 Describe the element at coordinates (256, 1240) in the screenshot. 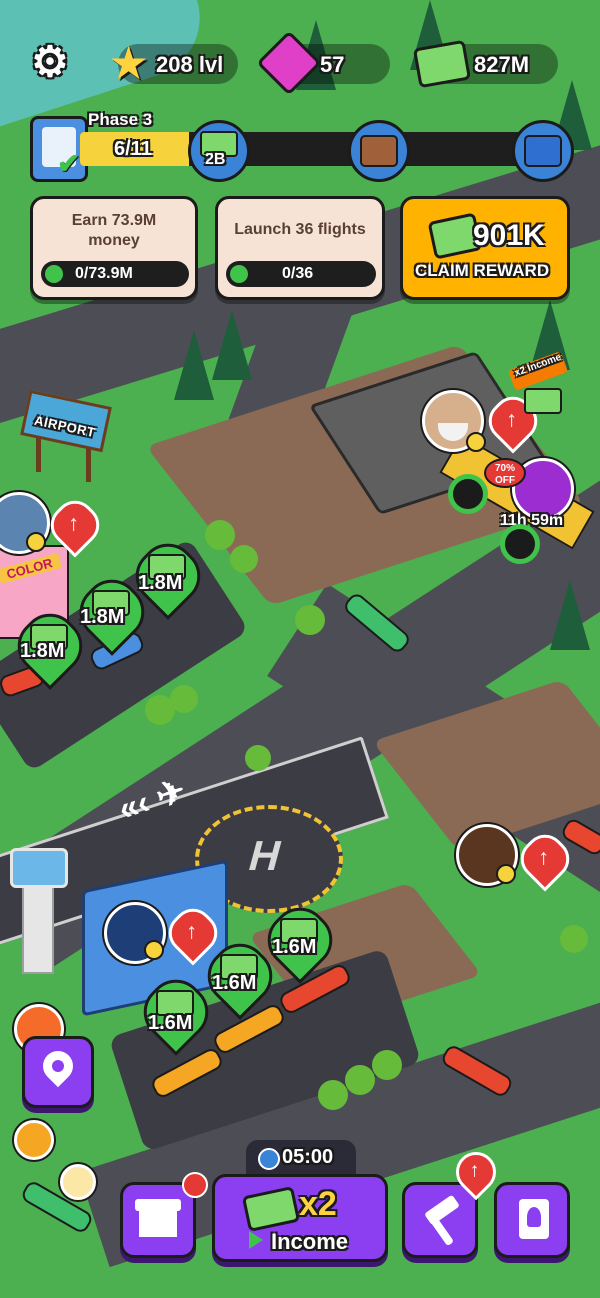

I see `play-icon` at that location.